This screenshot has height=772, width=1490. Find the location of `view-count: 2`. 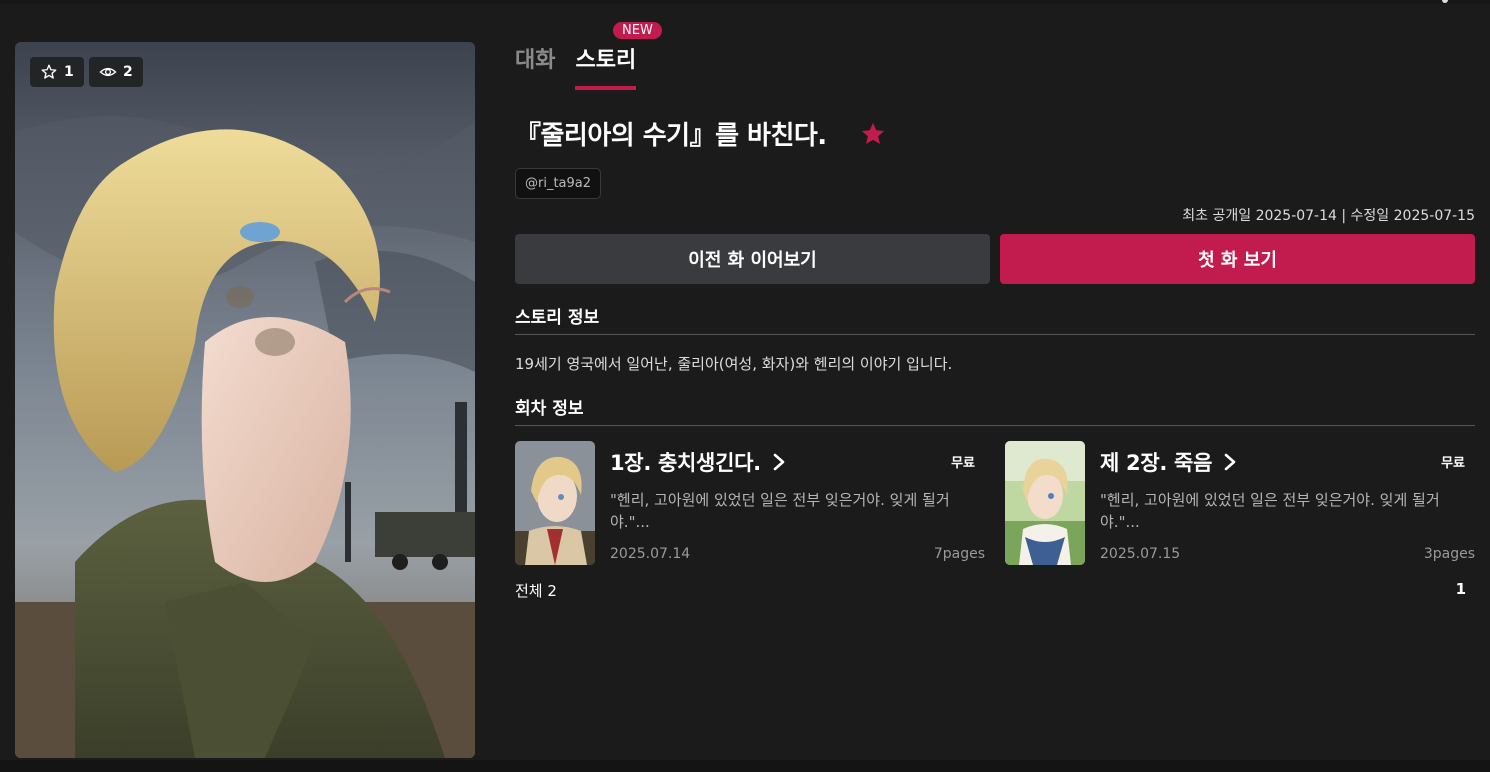

view-count: 2 is located at coordinates (128, 72).